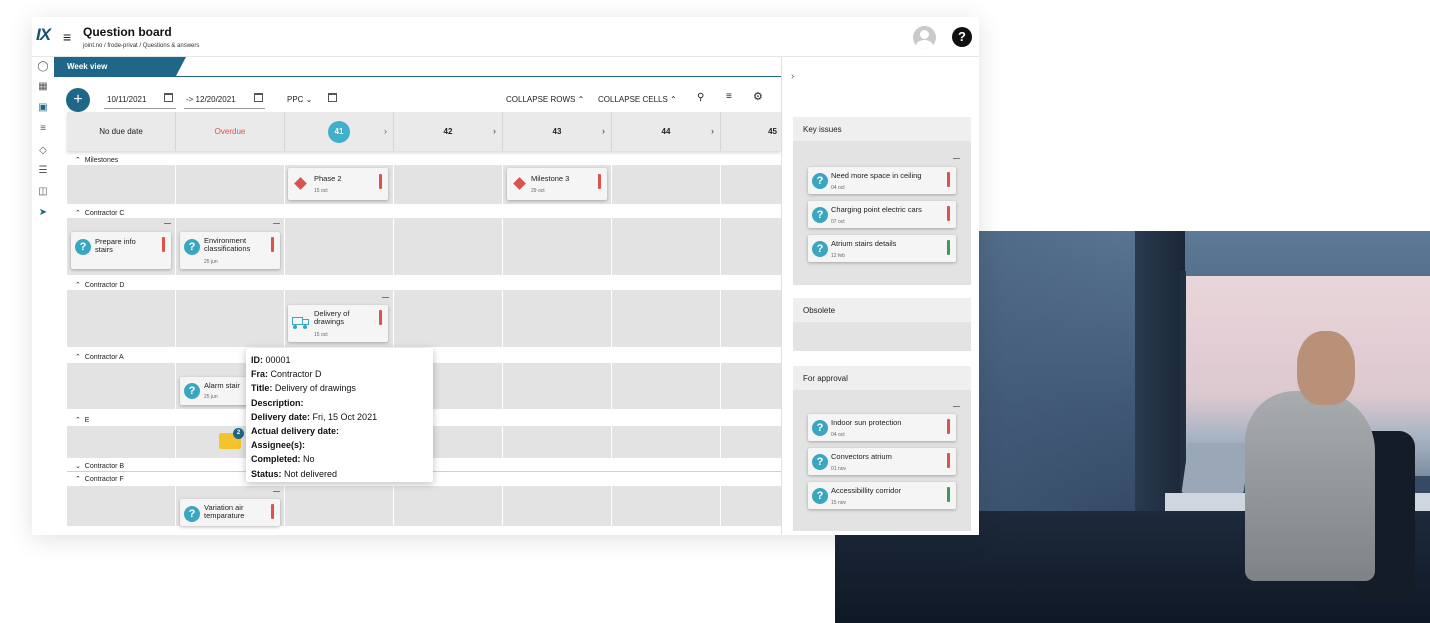  What do you see at coordinates (545, 99) in the screenshot?
I see `collapse-rows-button: COLLAPSE ROWS ⌃` at bounding box center [545, 99].